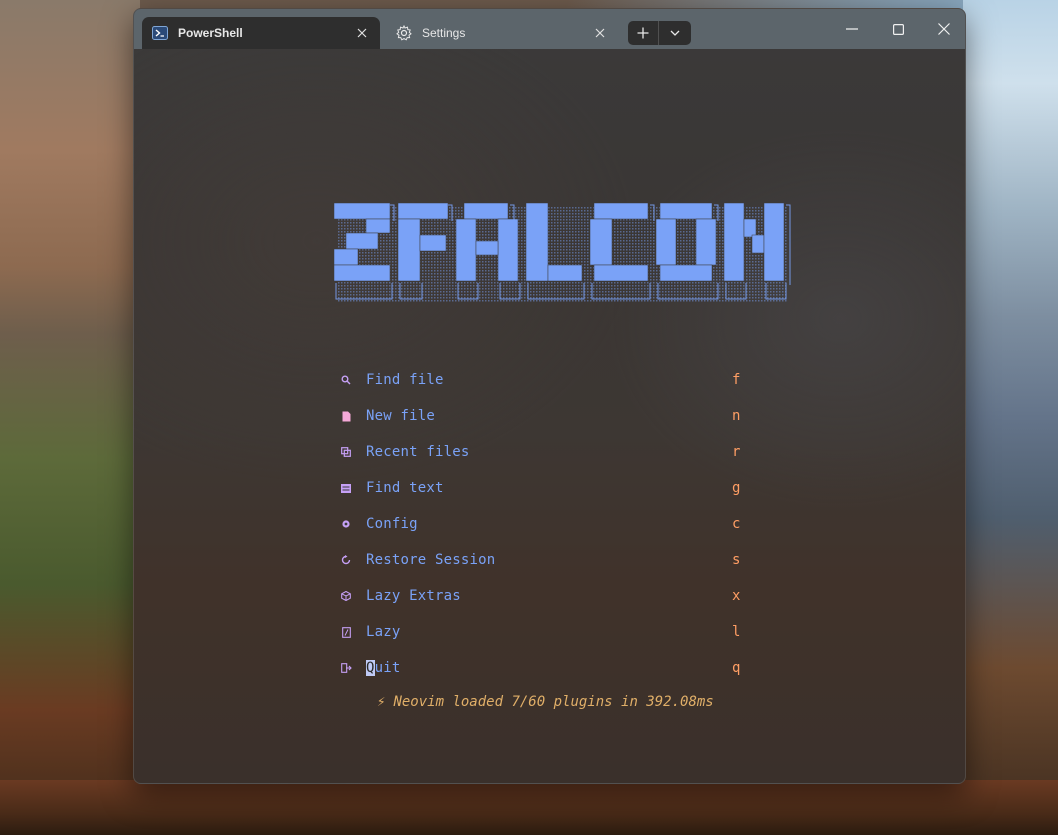 This screenshot has width=1058, height=835. Describe the element at coordinates (736, 668) in the screenshot. I see `menu-shortcut-key: q` at that location.